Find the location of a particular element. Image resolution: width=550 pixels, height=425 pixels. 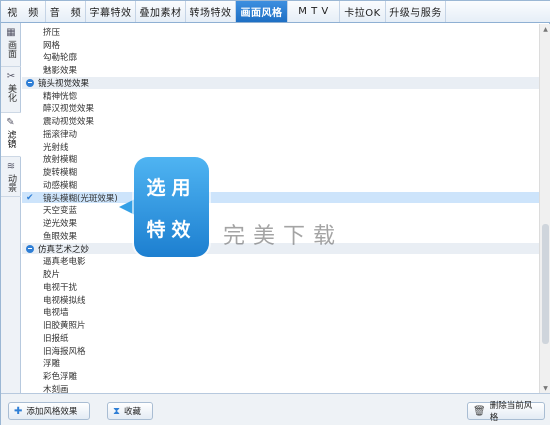

list-item: 浮雕 is located at coordinates (280, 364).